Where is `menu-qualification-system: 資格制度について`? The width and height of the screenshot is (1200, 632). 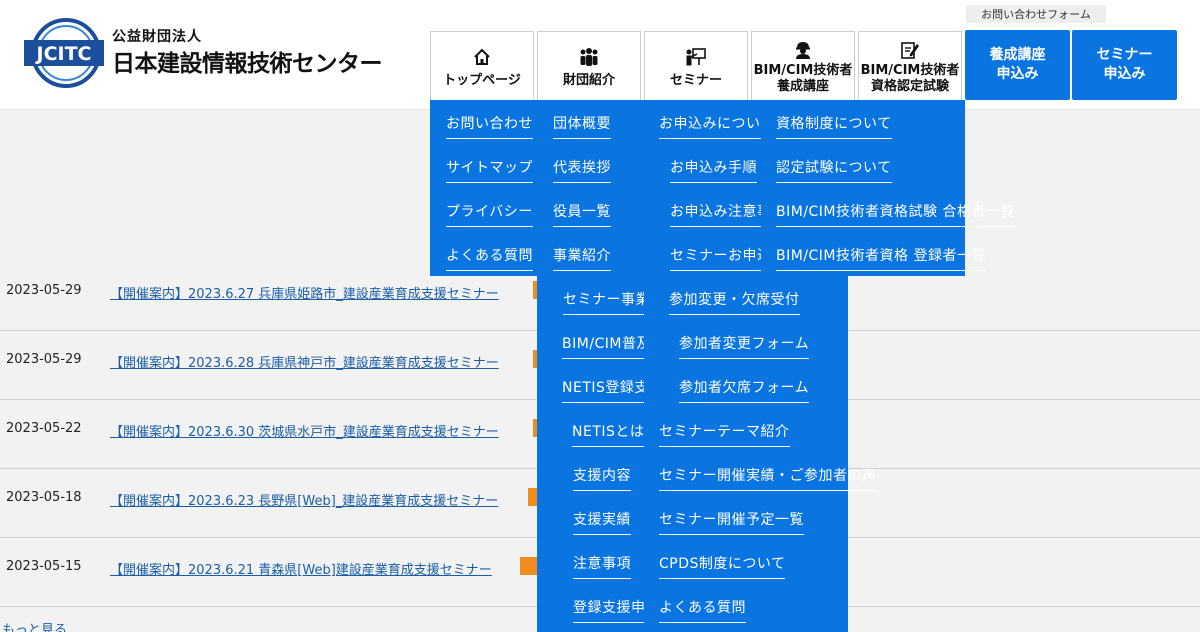 menu-qualification-system: 資格制度について is located at coordinates (834, 126).